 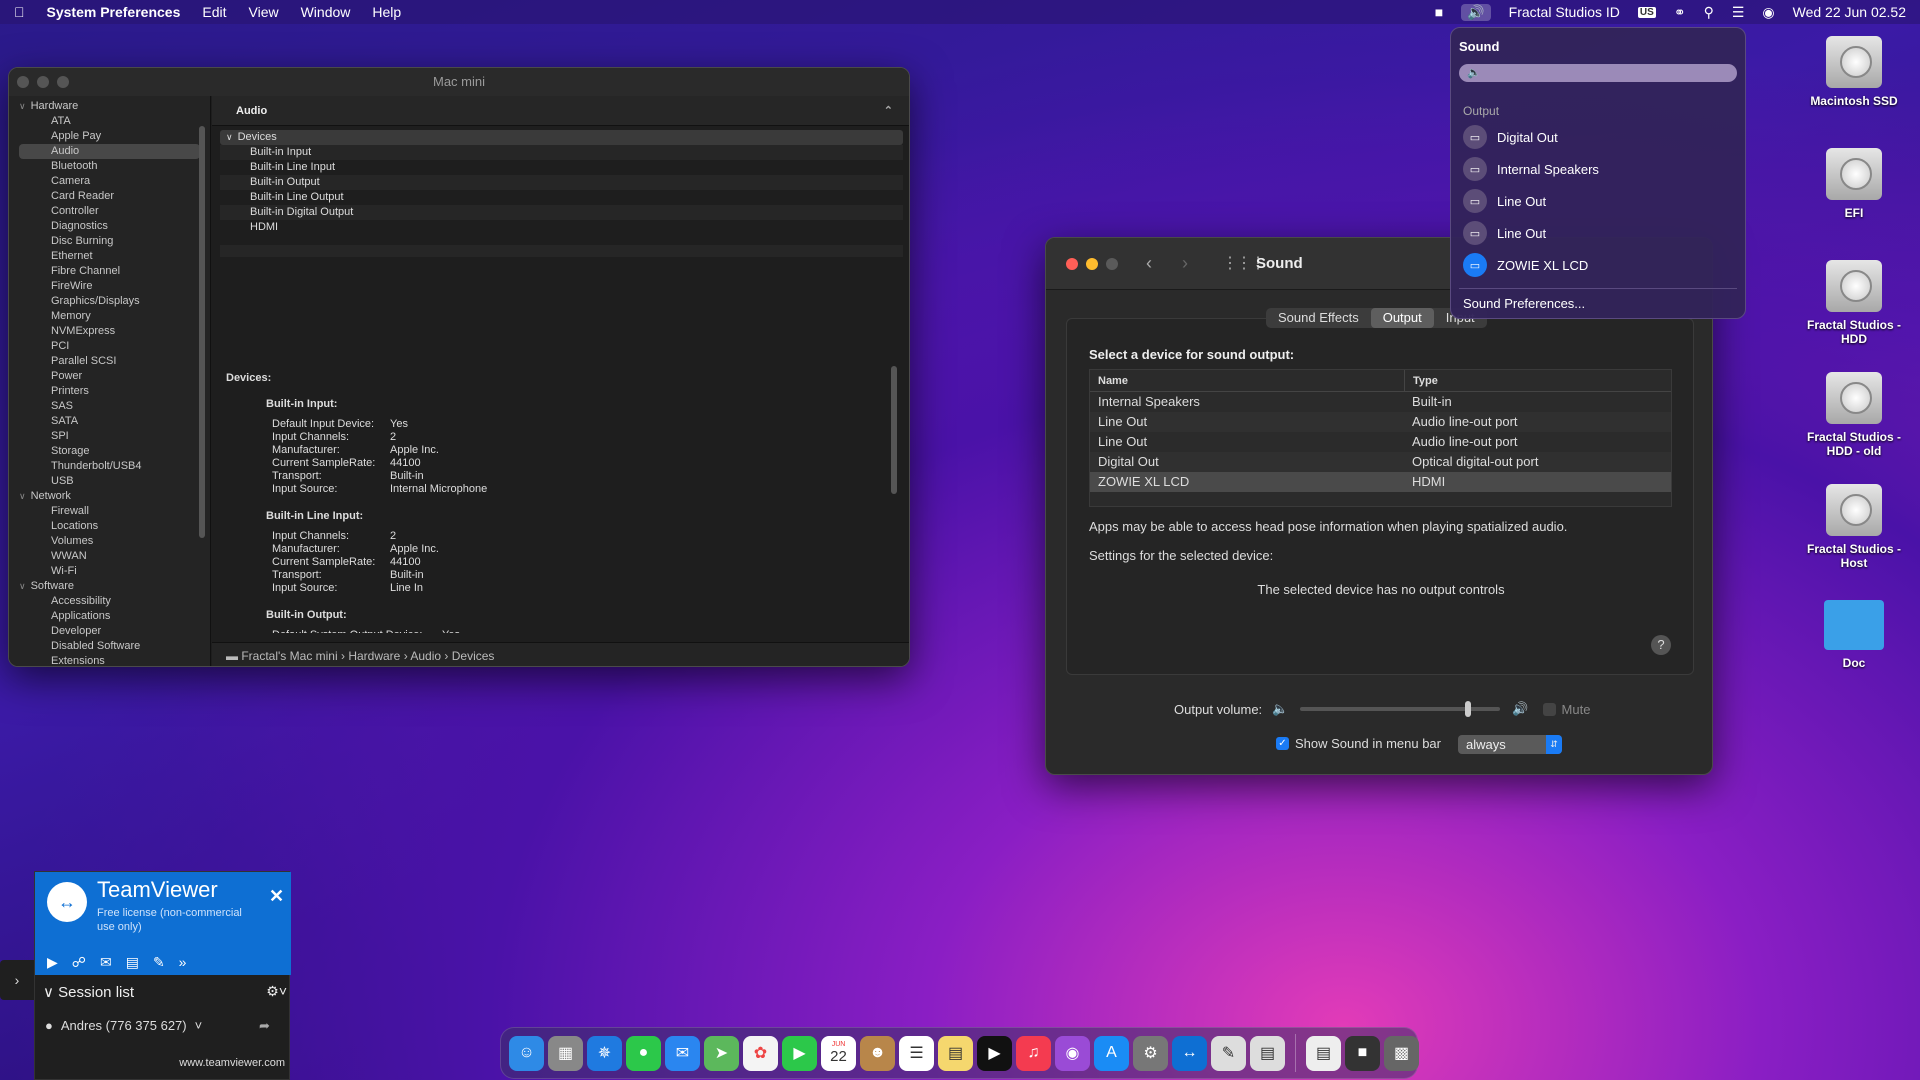 I want to click on messages-icon: ●, so click(x=643, y=1053).